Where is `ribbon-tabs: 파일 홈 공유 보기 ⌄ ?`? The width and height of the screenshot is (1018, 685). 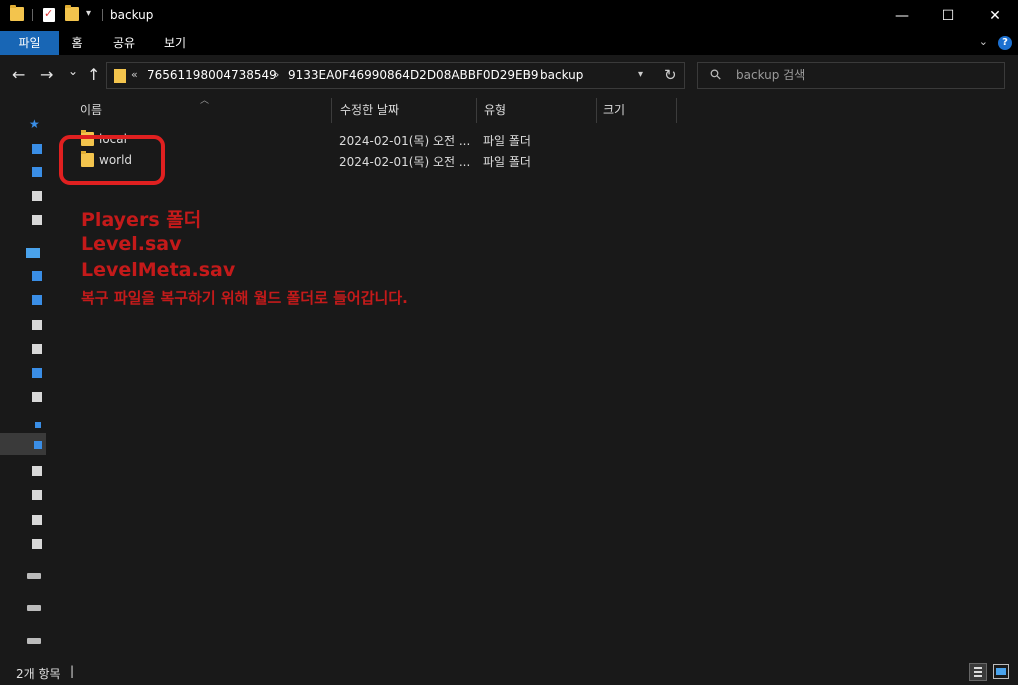
ribbon-tabs: 파일 홈 공유 보기 ⌄ ? is located at coordinates (509, 43).